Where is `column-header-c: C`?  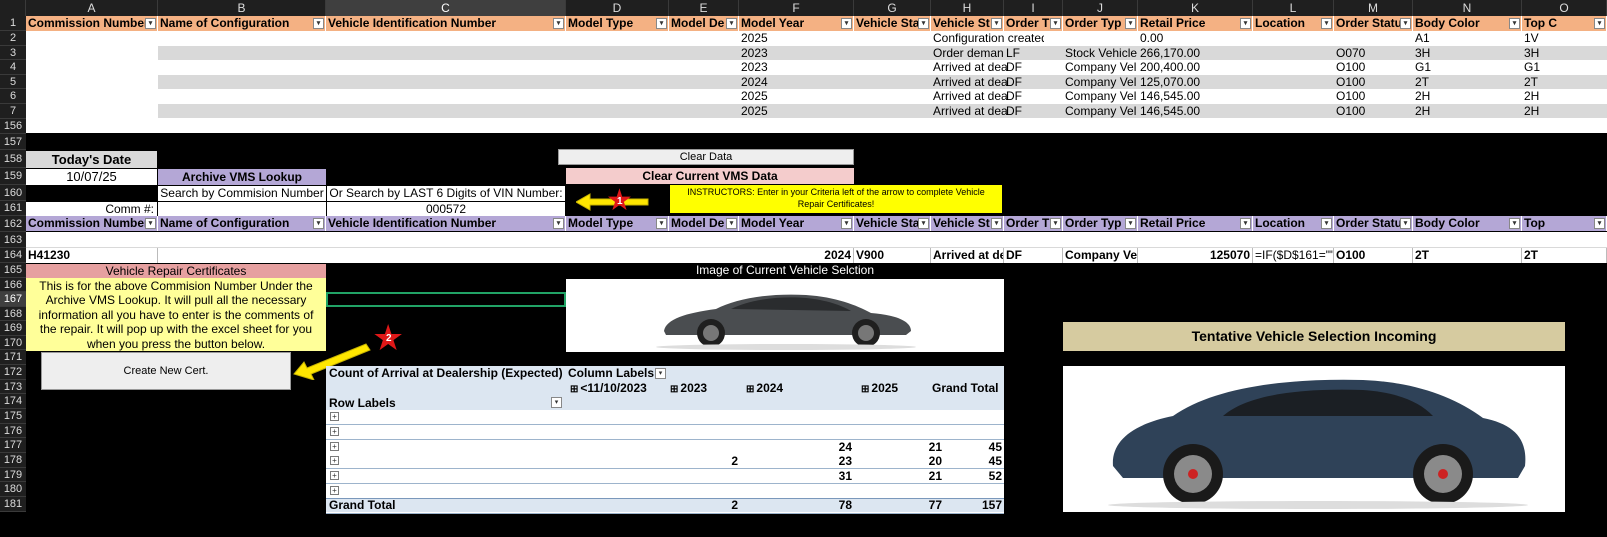 column-header-c: C is located at coordinates (446, 8).